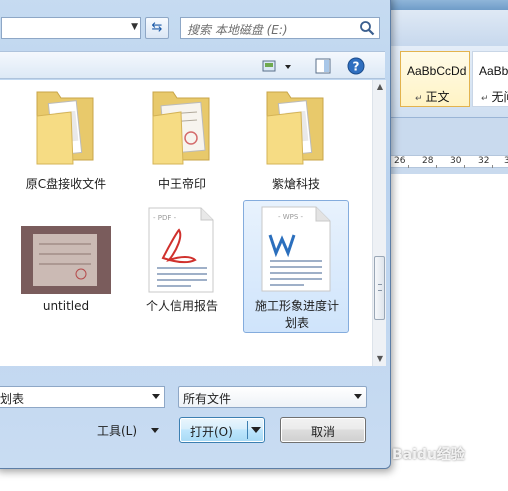  I want to click on preview-pane-button, so click(323, 66).